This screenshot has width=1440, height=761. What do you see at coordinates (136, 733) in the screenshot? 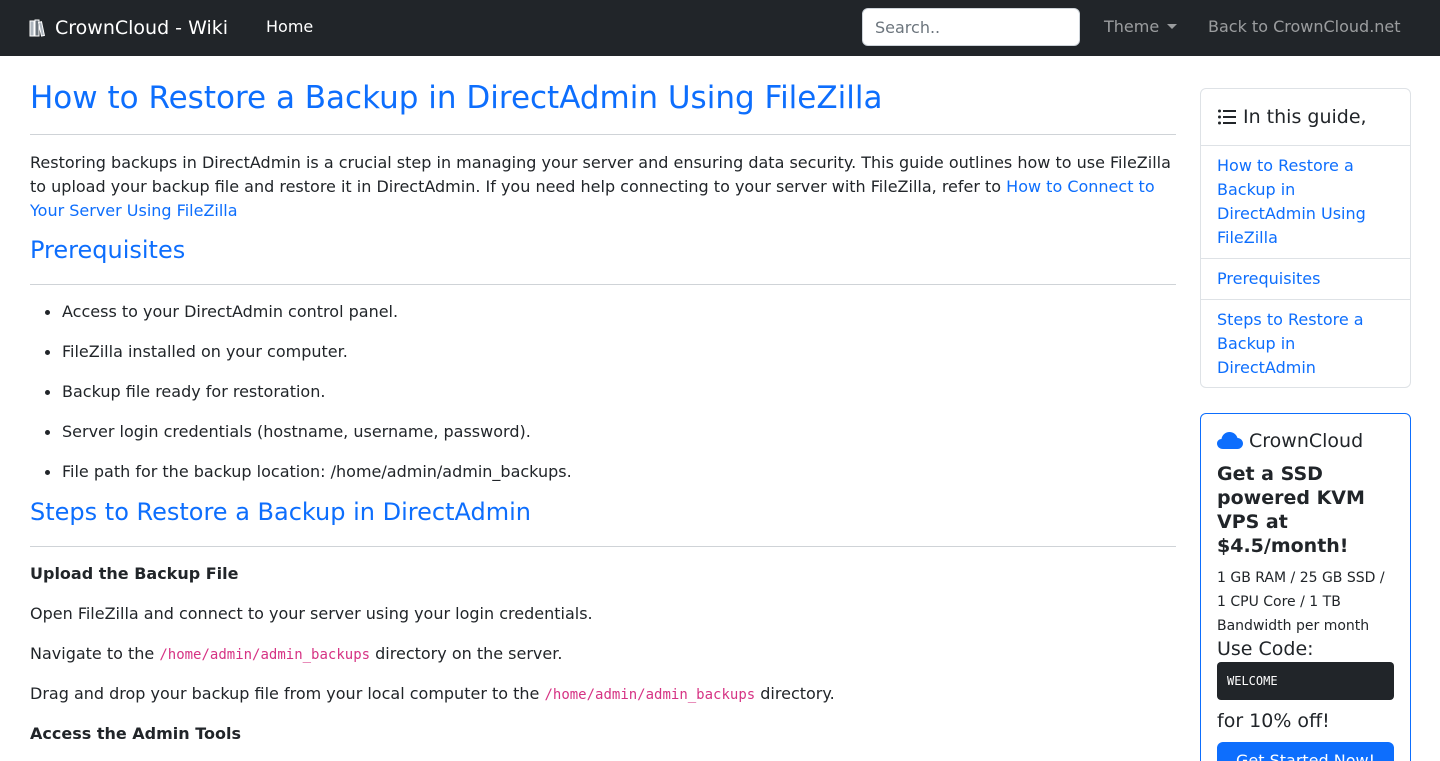
I see `admin-tools-heading: Access the Admin Tools` at bounding box center [136, 733].